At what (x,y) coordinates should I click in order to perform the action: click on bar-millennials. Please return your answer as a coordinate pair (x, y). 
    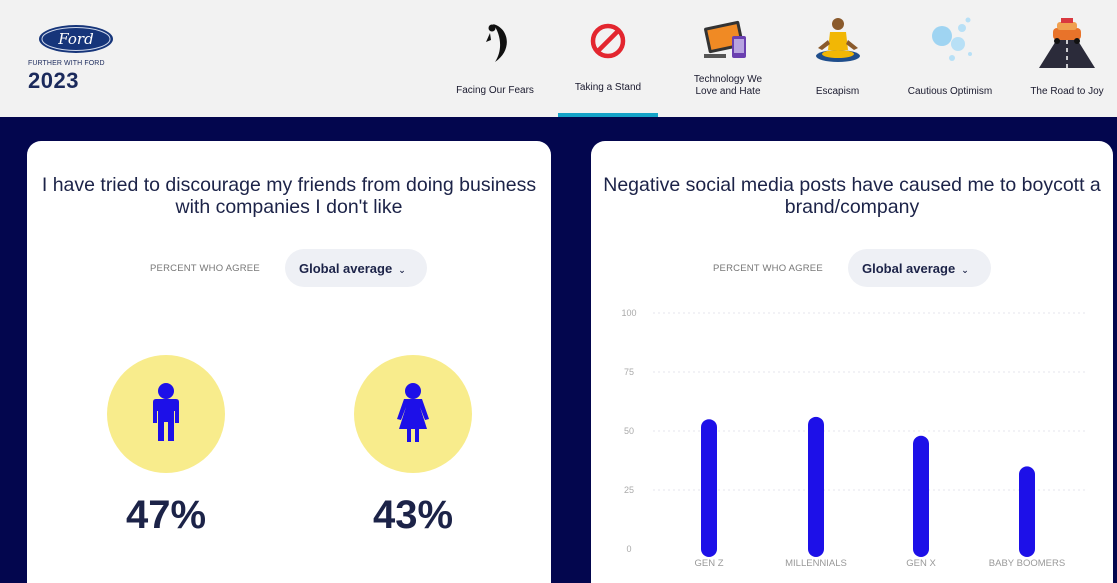
    Looking at the image, I should click on (816, 486).